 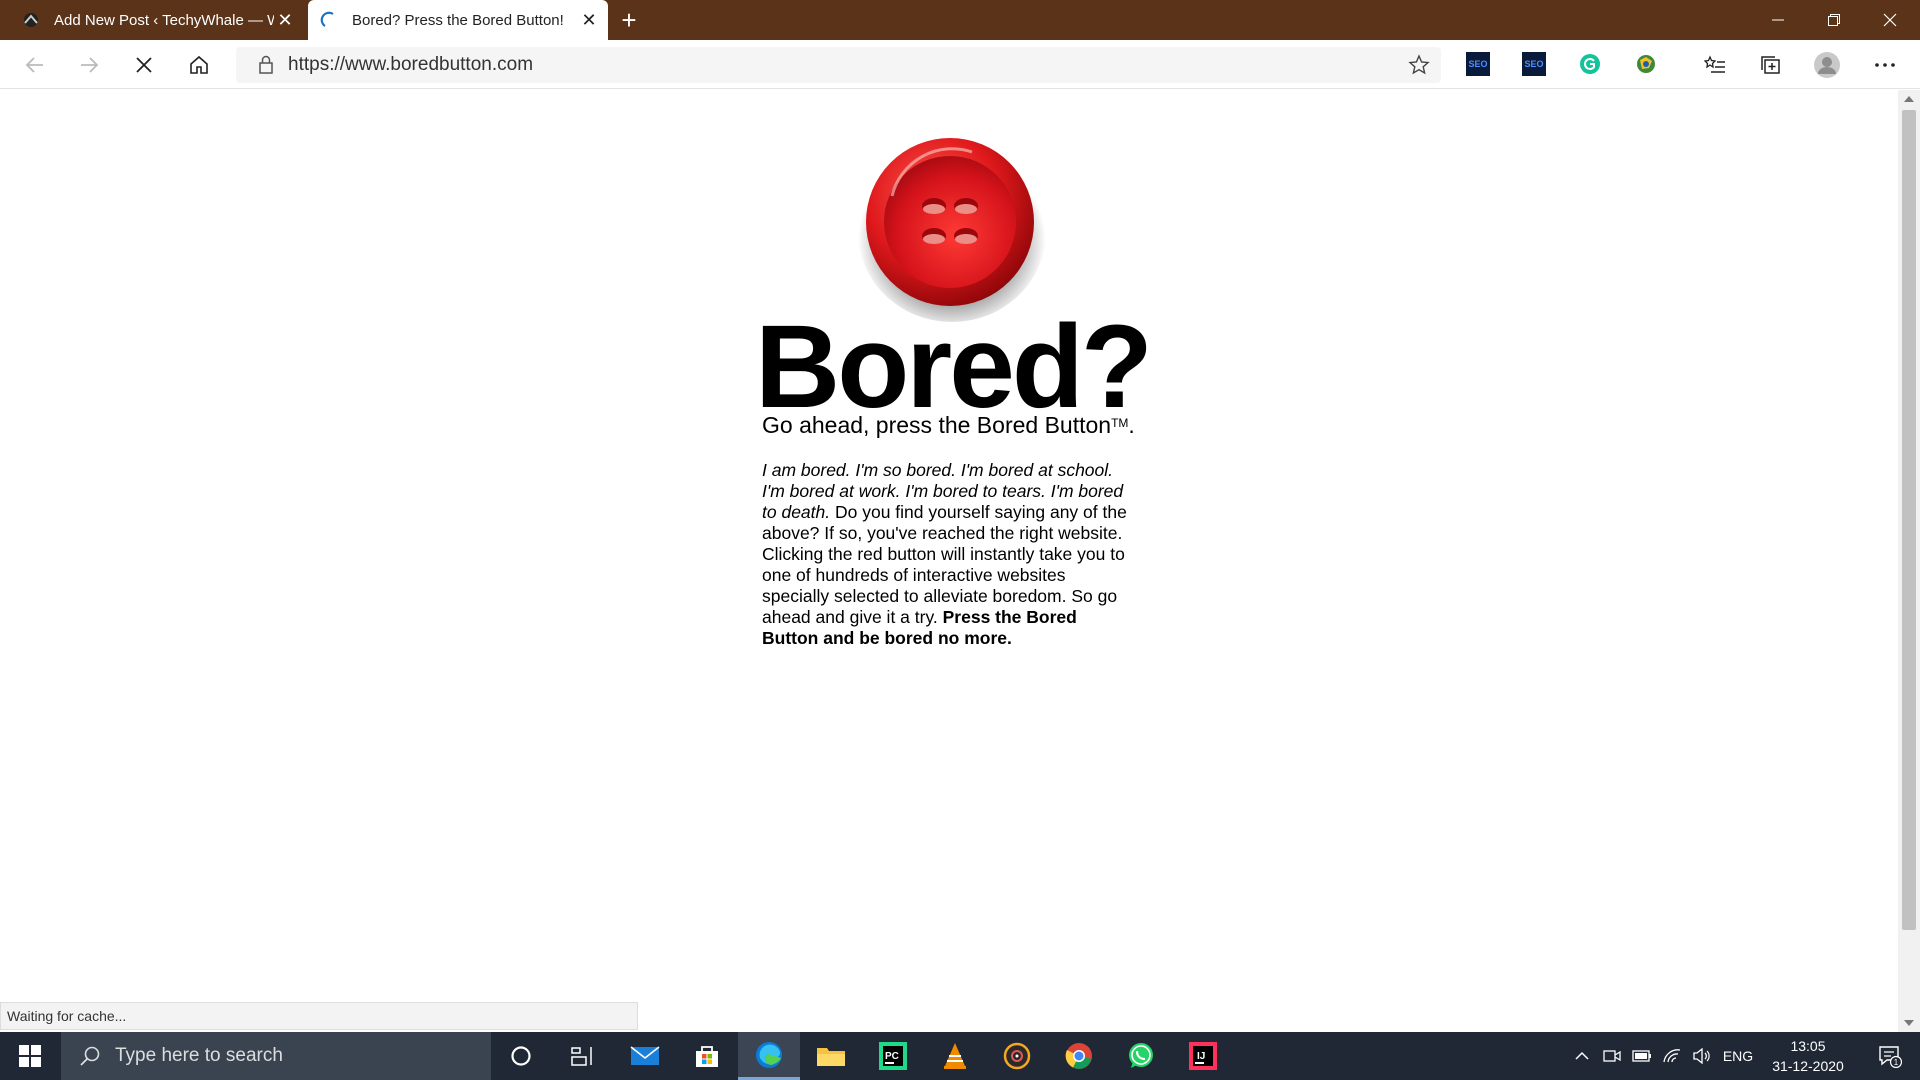 I want to click on svg-text: IJ, so click(x=1201, y=1056).